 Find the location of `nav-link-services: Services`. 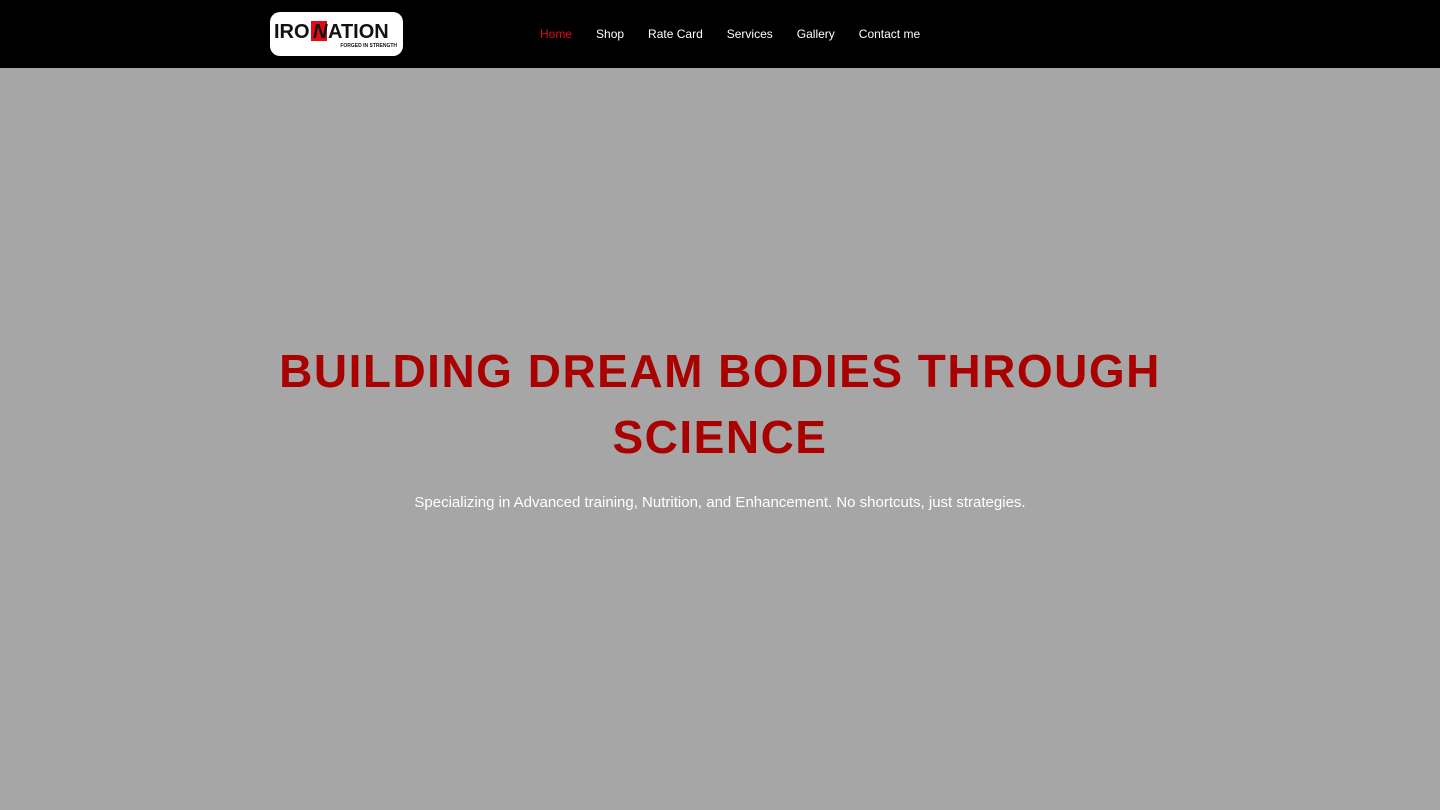

nav-link-services: Services is located at coordinates (750, 34).